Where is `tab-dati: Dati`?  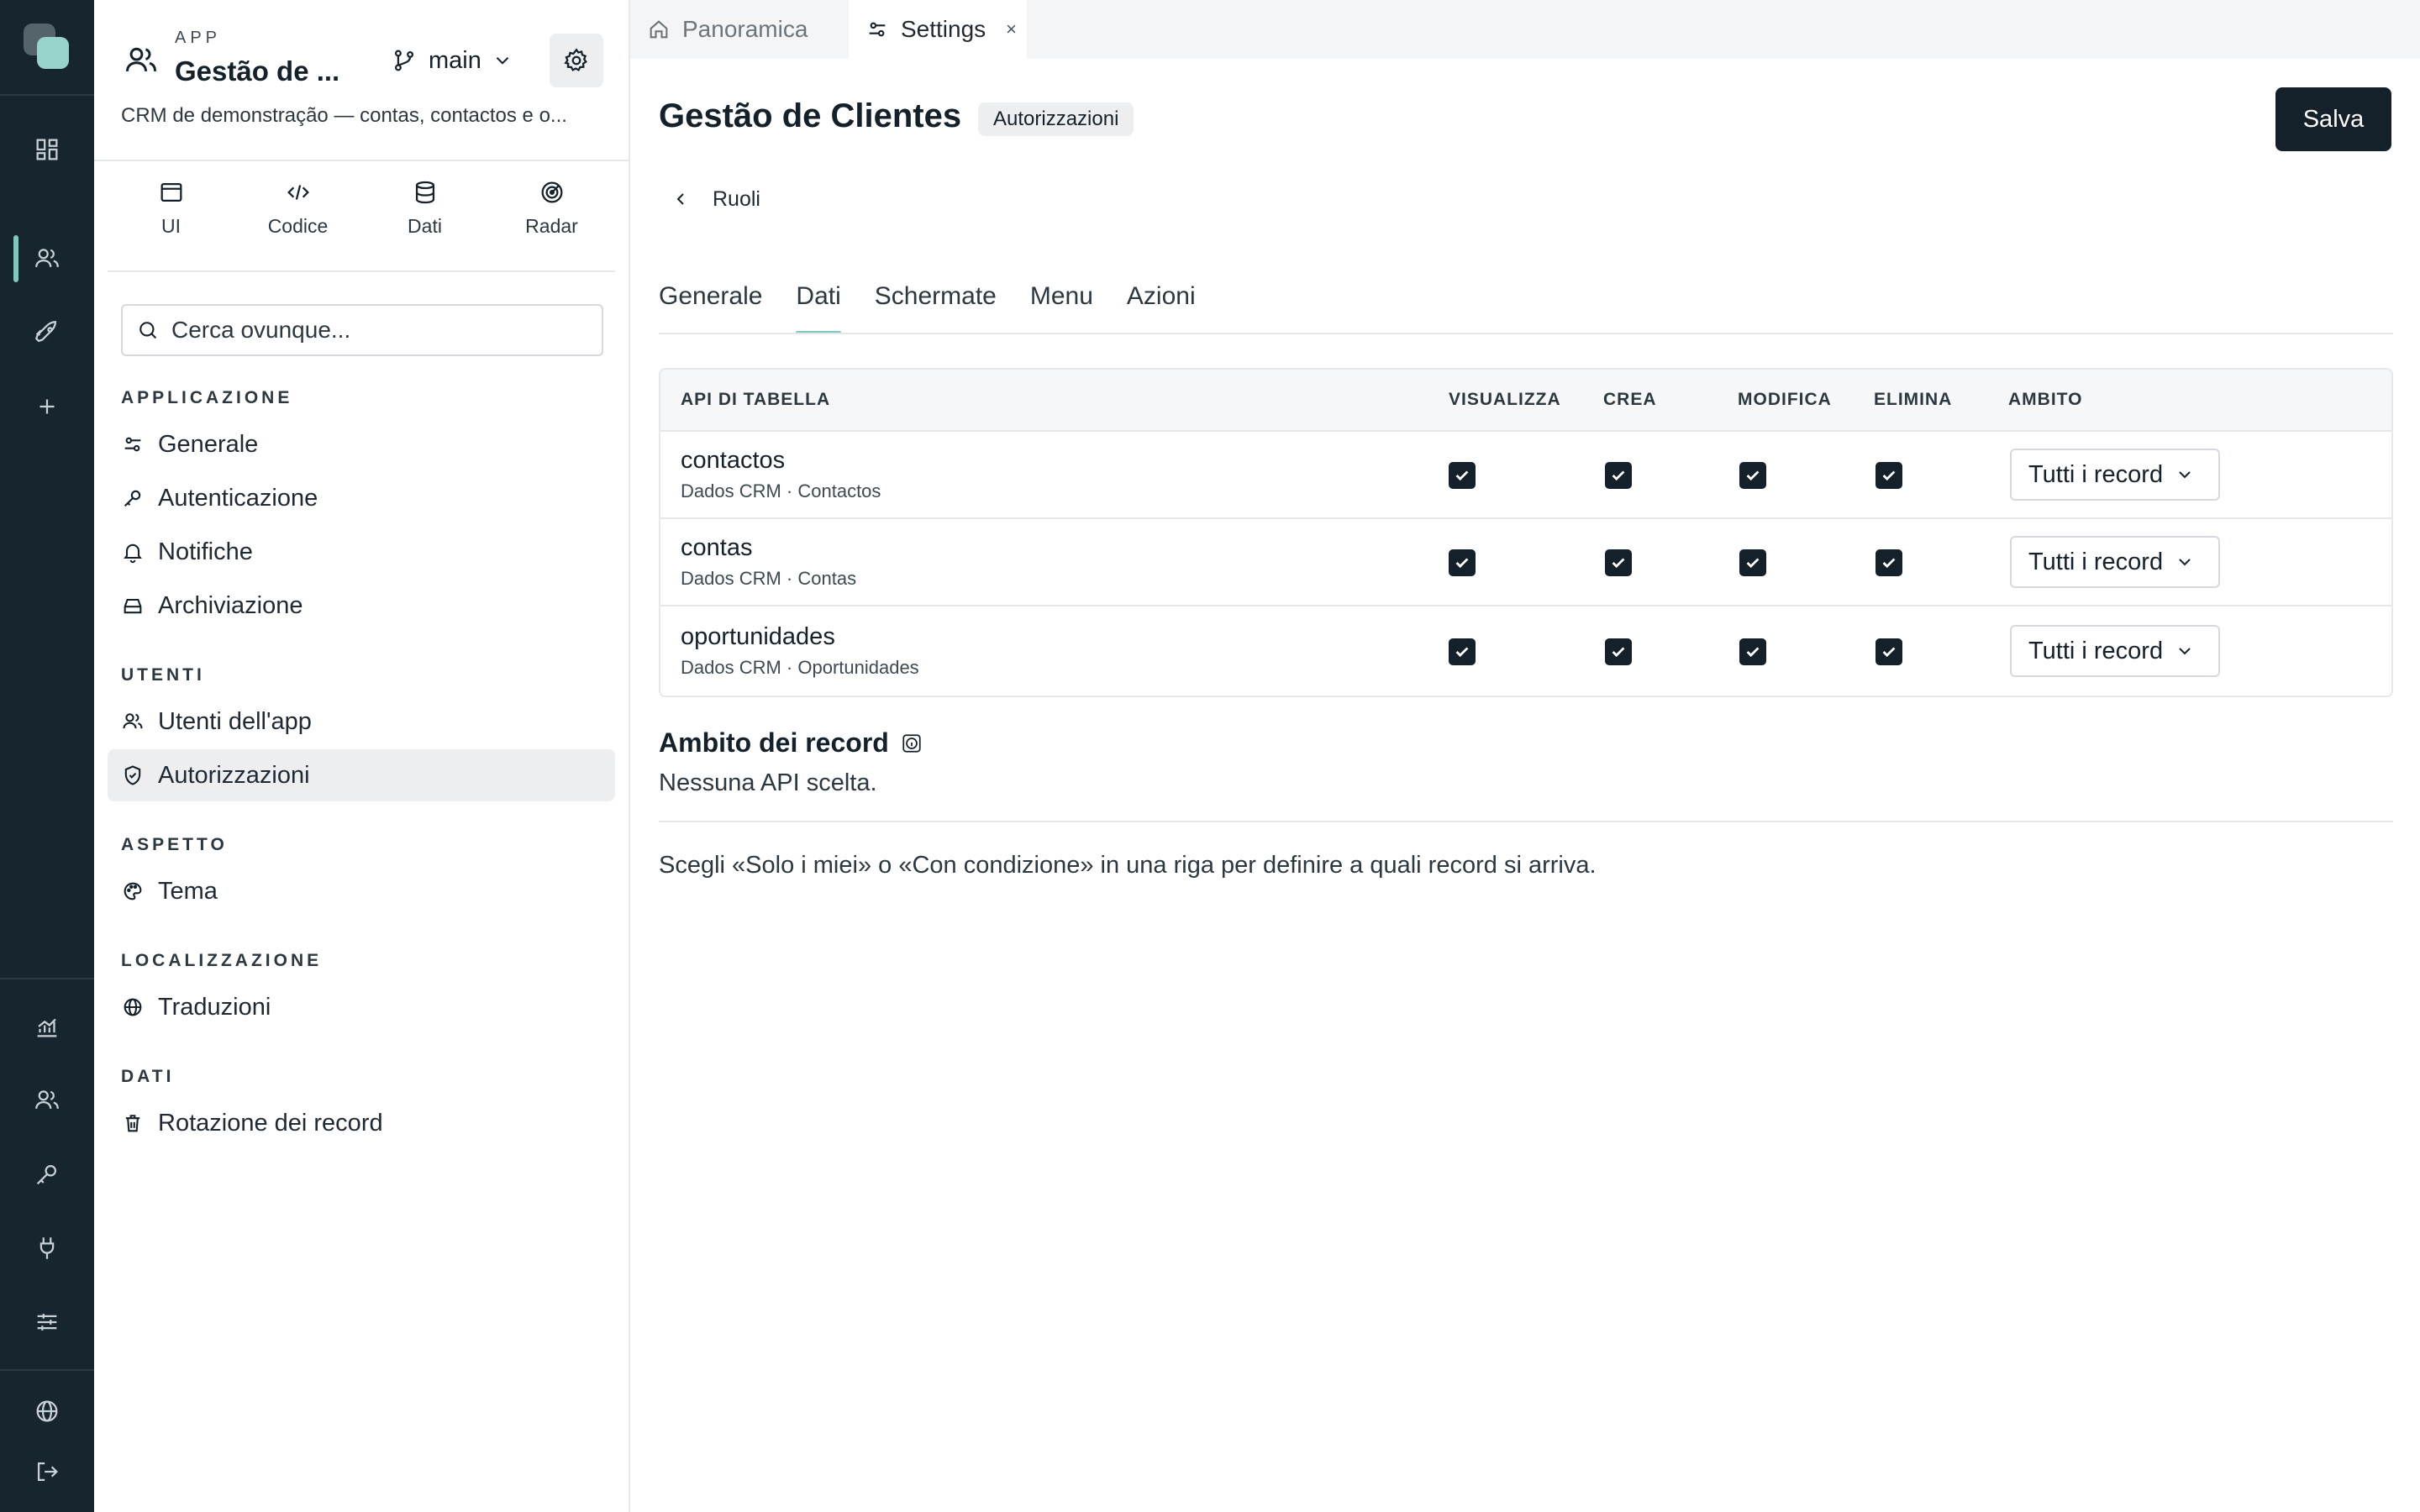
tab-dati: Dati is located at coordinates (818, 305).